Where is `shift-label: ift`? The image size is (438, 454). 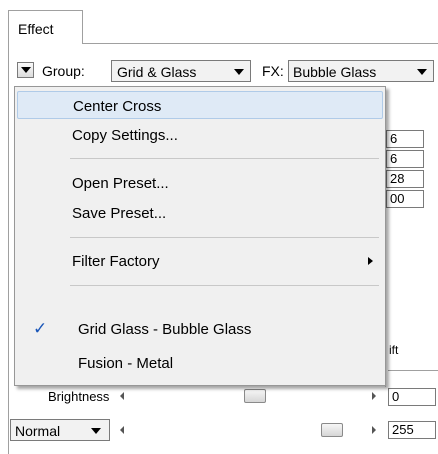 shift-label: ift is located at coordinates (394, 350).